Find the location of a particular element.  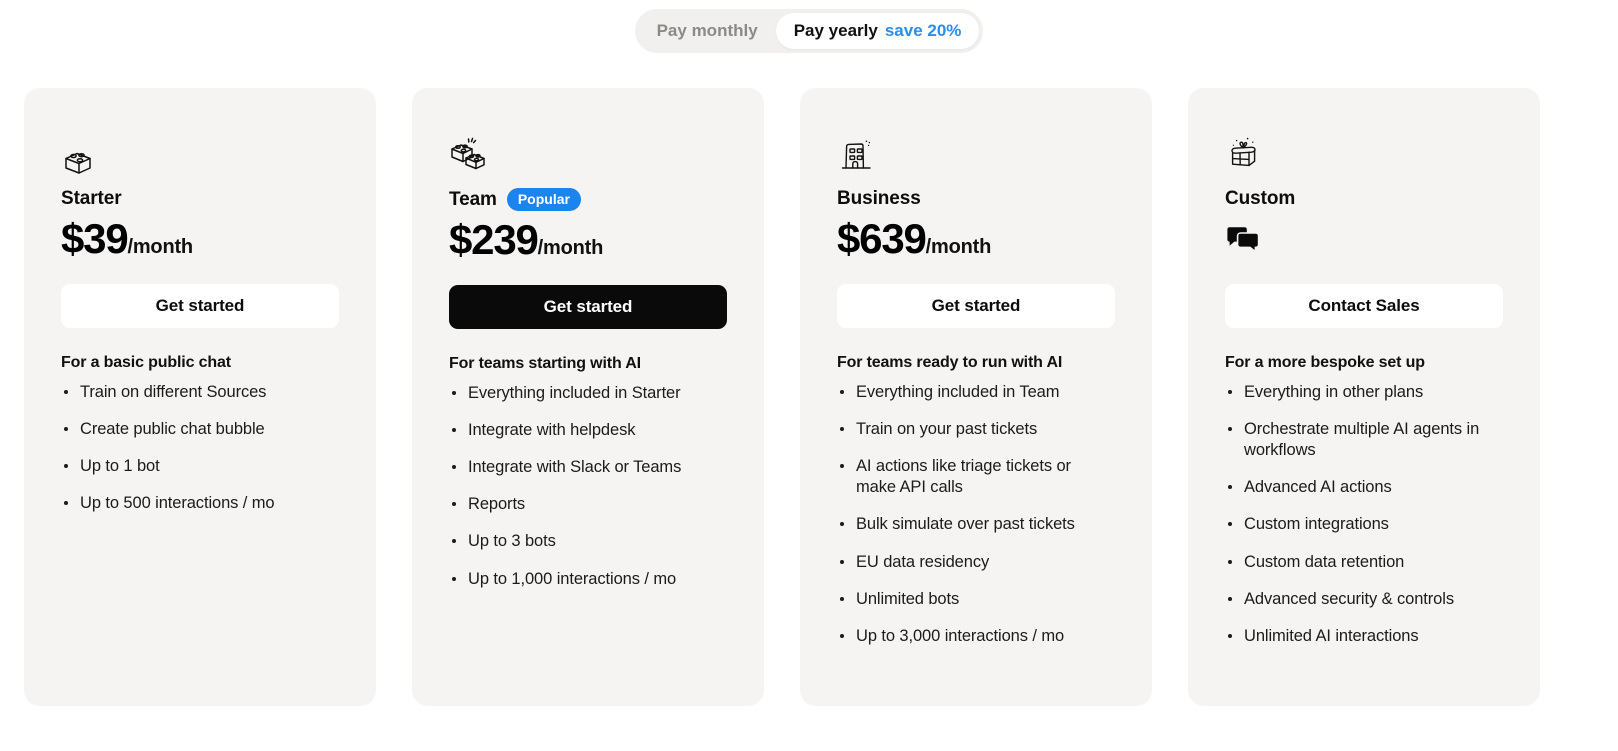

price-amount: $639 is located at coordinates (882, 238).